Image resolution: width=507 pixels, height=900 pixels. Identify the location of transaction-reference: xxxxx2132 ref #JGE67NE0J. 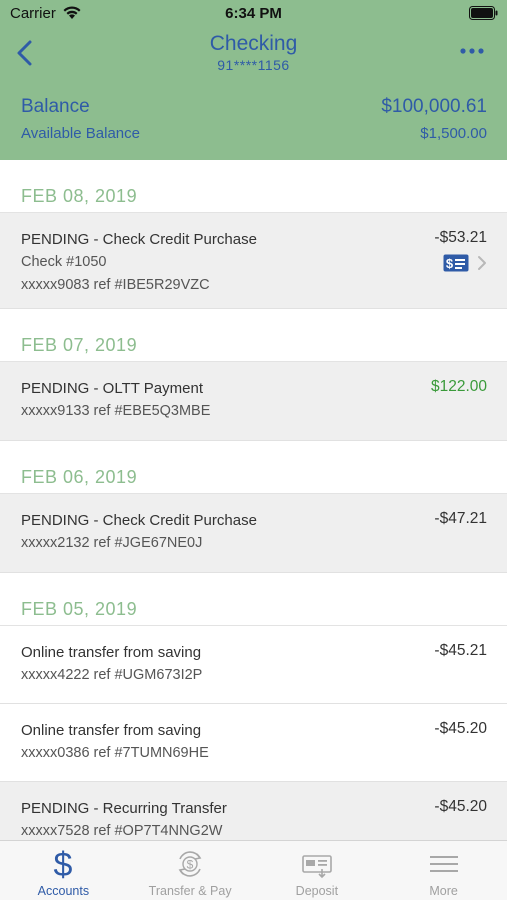
(112, 543).